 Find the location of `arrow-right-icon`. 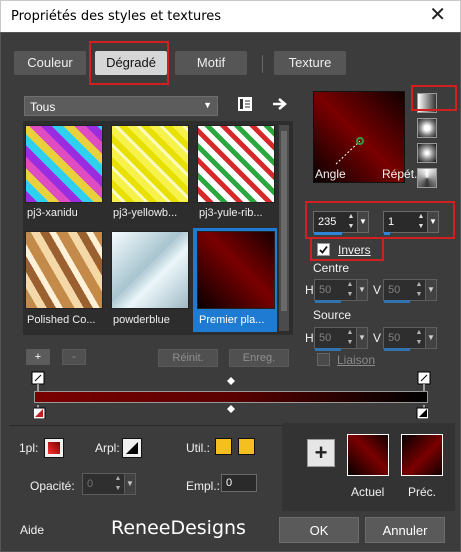

arrow-right-icon is located at coordinates (280, 104).